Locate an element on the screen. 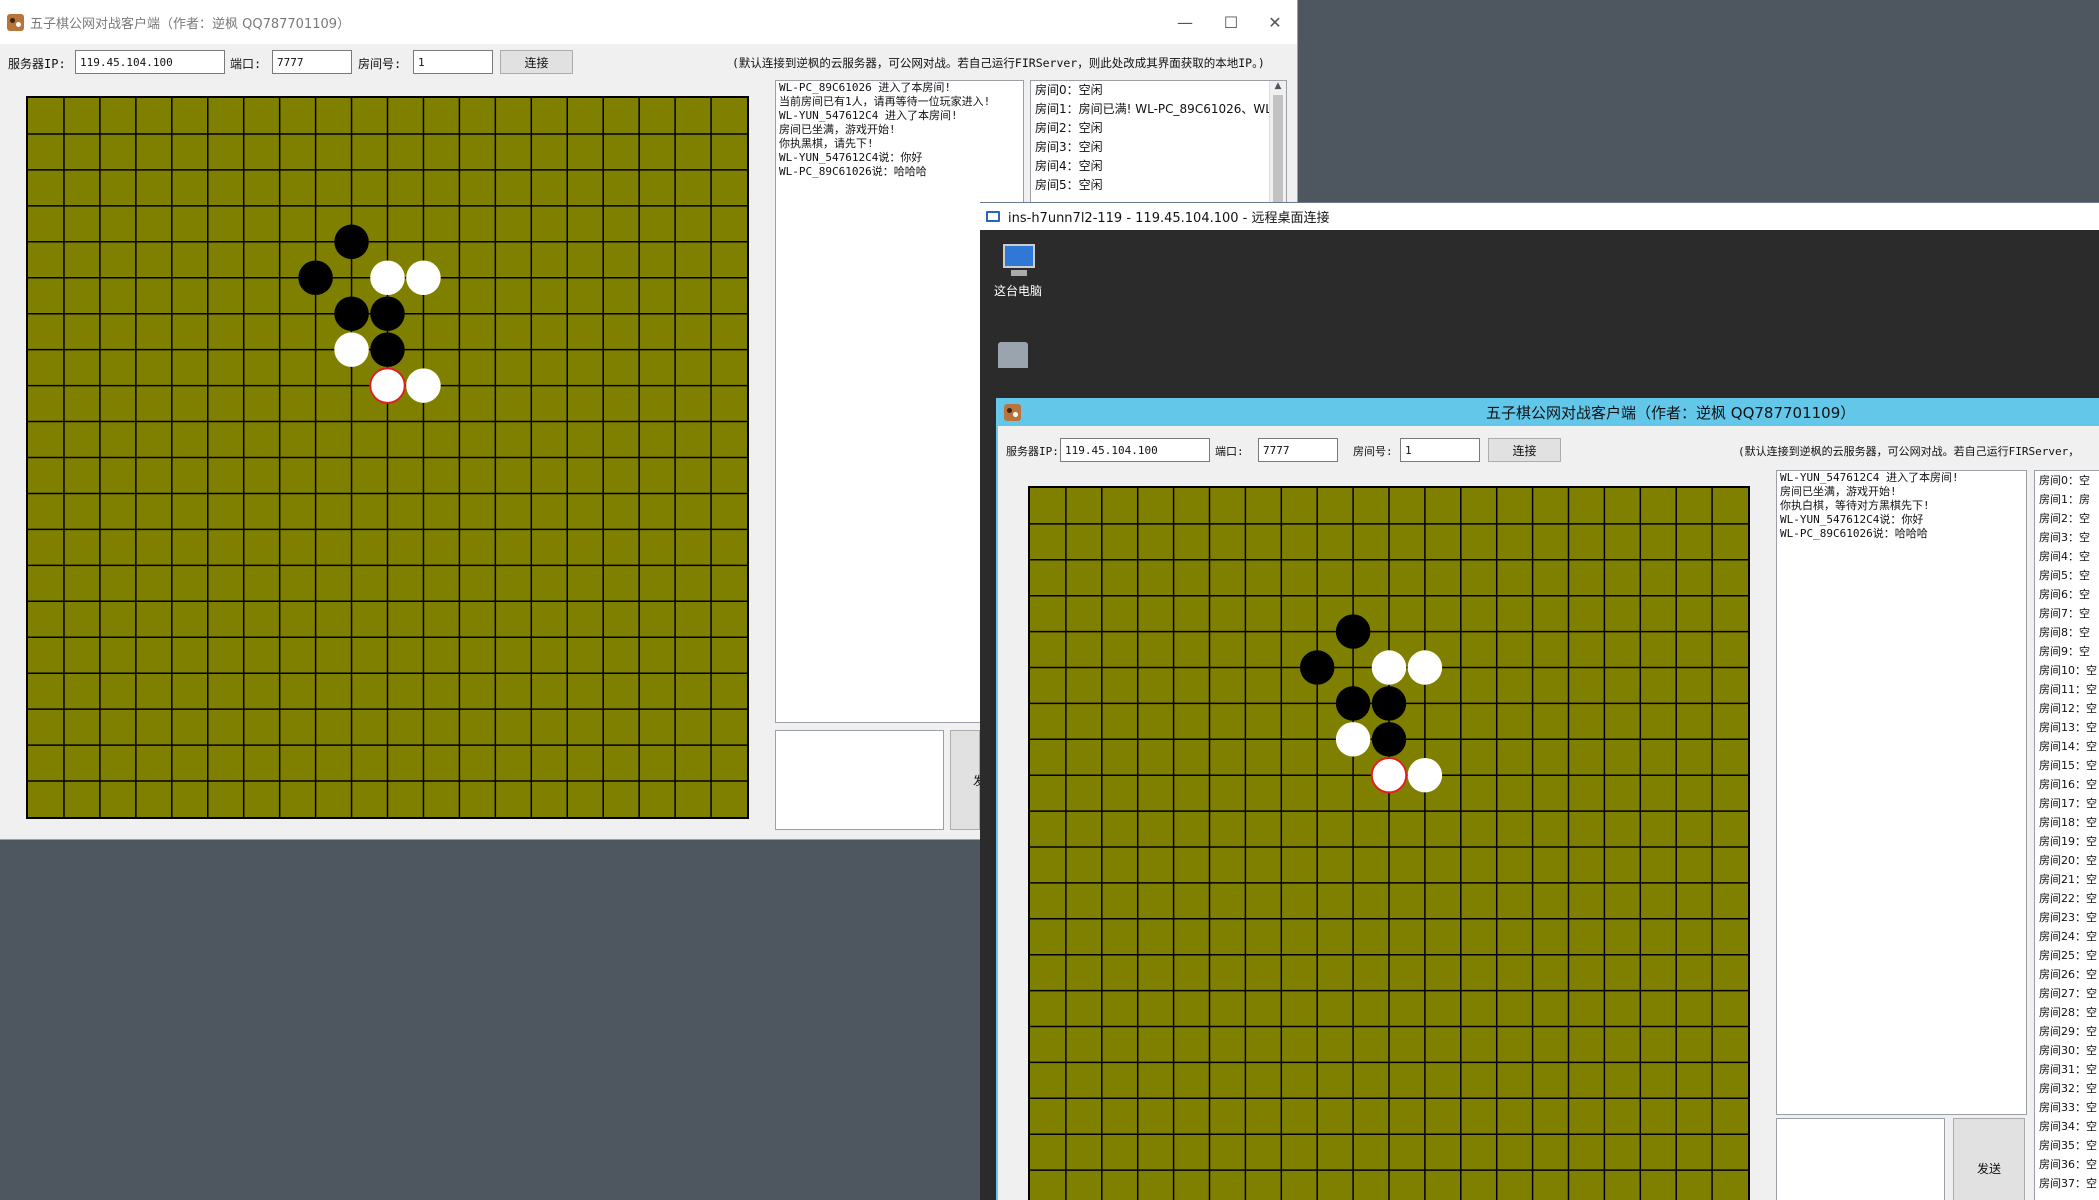 The image size is (2099, 1200). room-list-item: 房间13：空 is located at coordinates (2067, 727).